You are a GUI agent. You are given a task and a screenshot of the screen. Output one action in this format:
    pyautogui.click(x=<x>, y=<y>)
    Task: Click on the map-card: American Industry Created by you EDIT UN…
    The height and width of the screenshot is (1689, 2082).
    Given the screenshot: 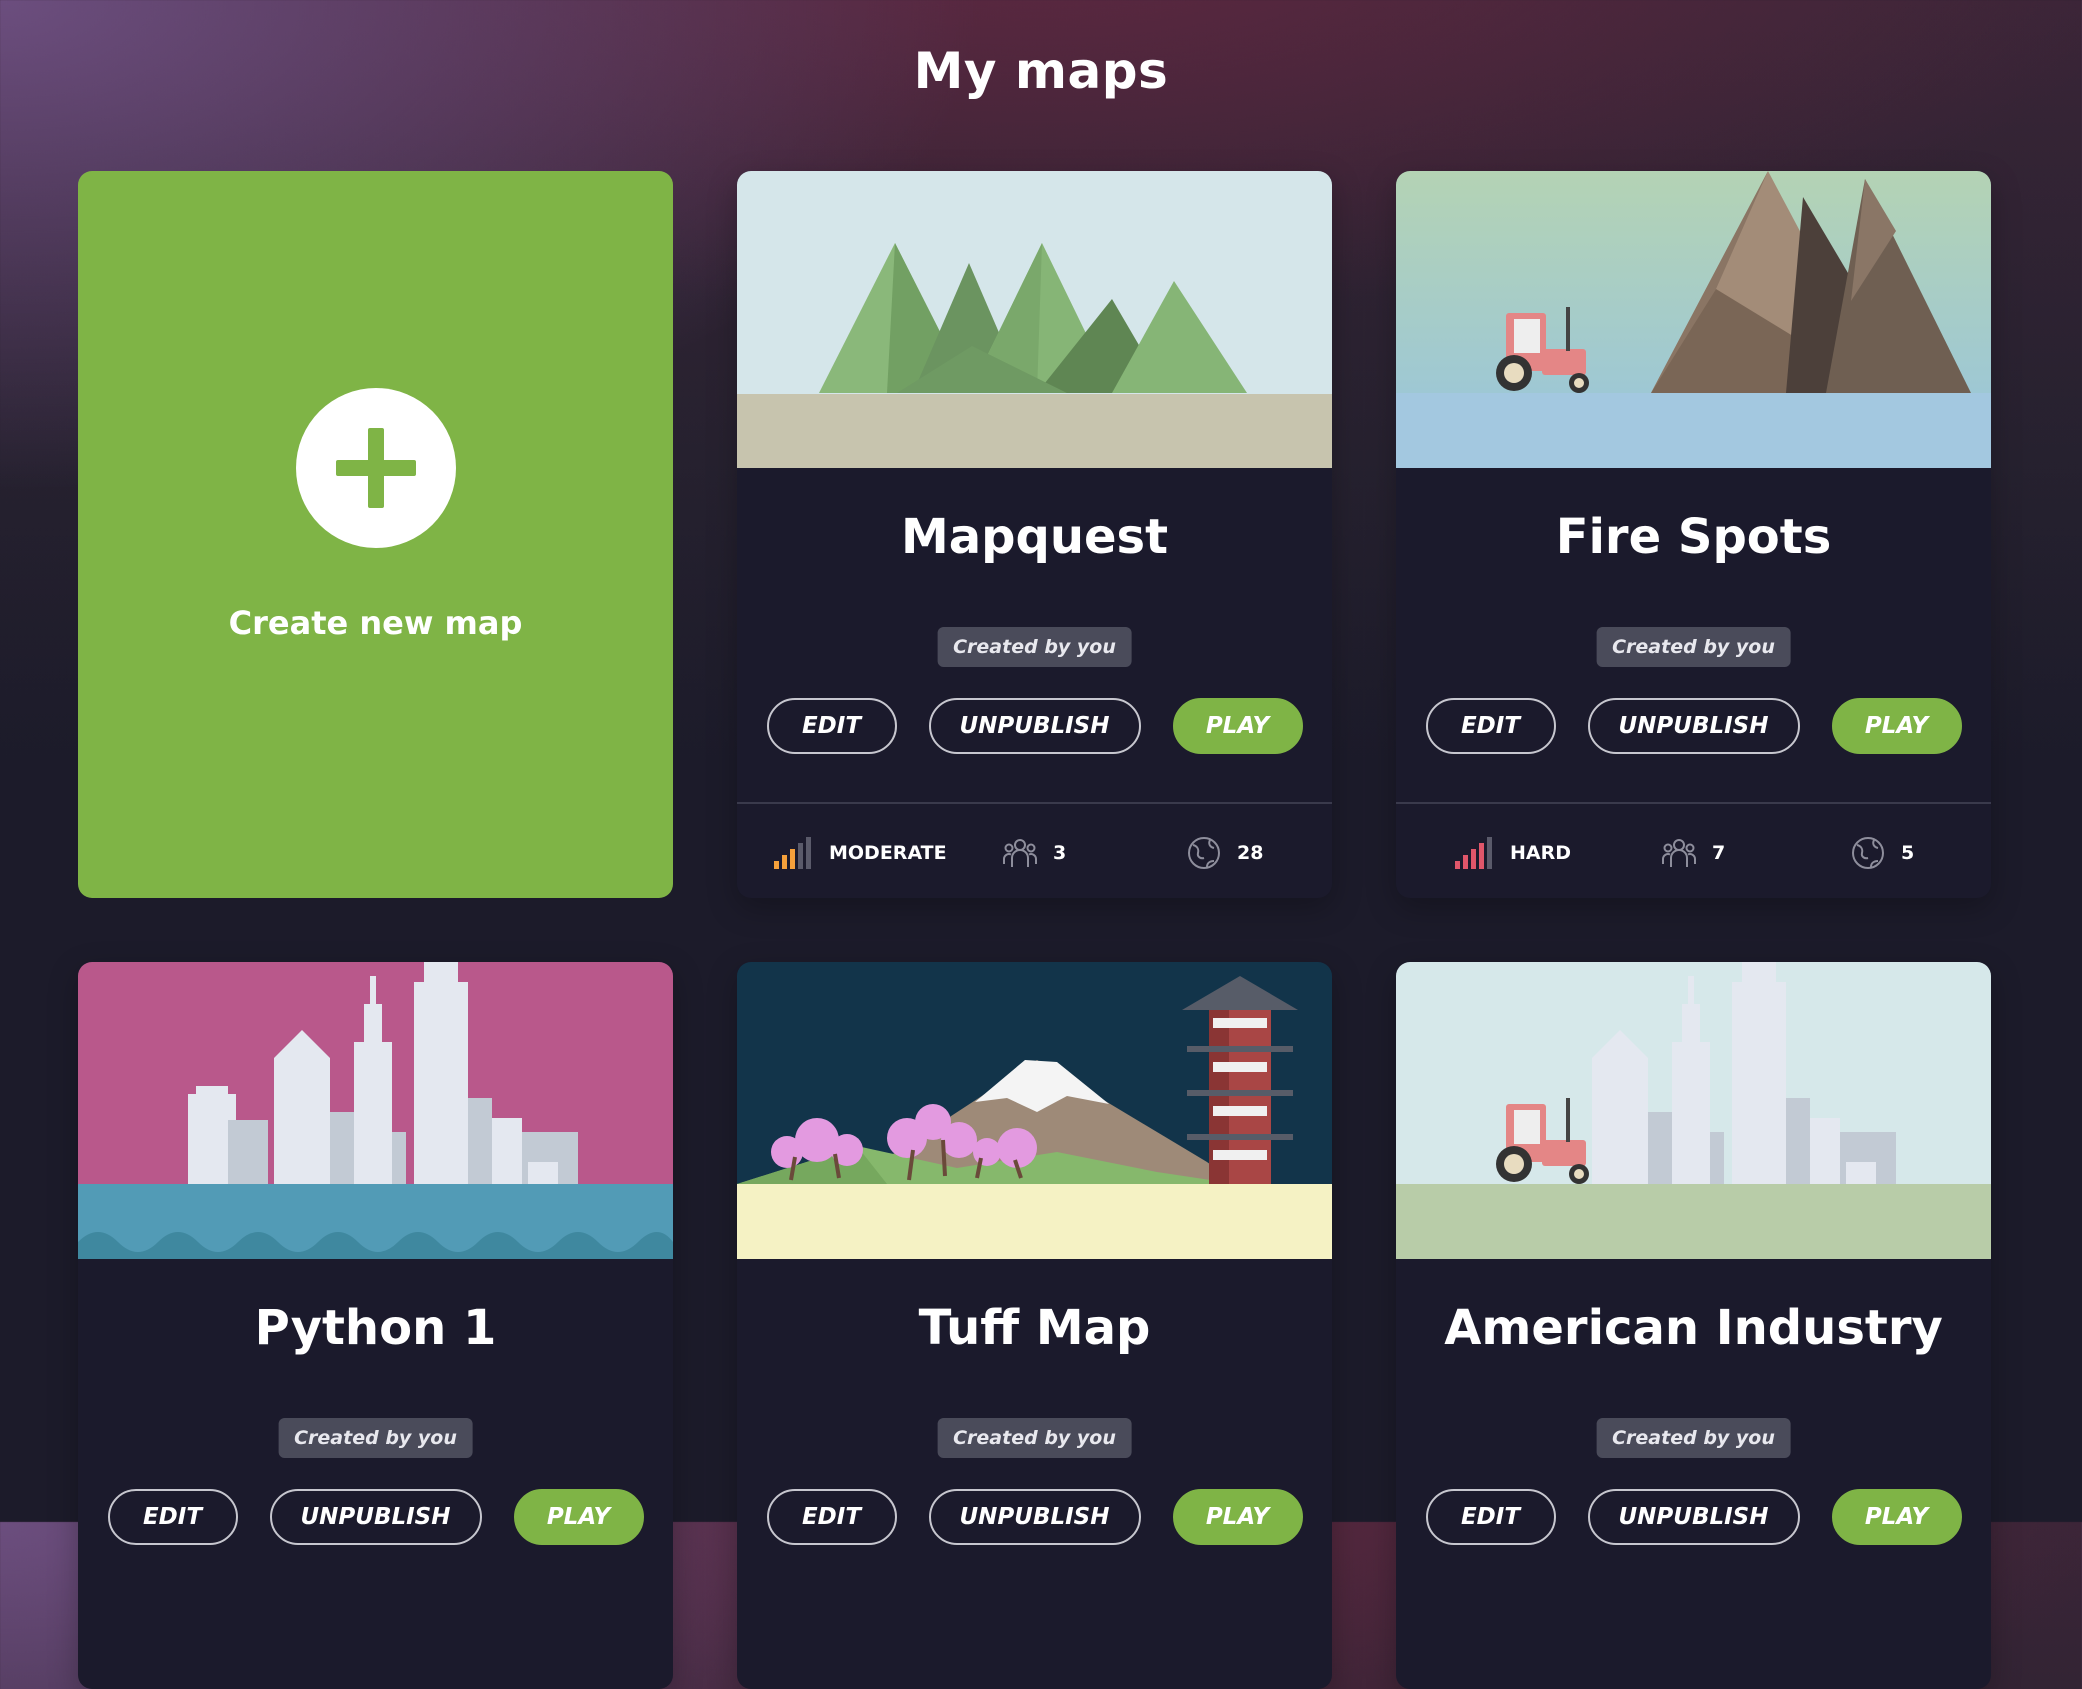 What is the action you would take?
    pyautogui.click(x=1693, y=1325)
    